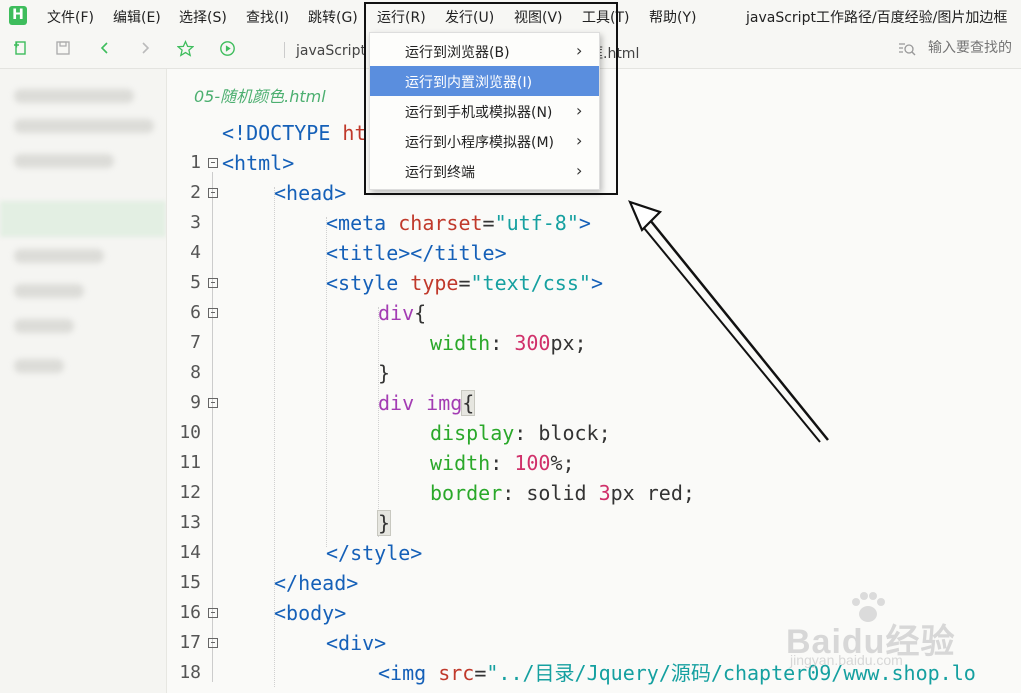  What do you see at coordinates (137, 17) in the screenshot?
I see `menu-edit: 编辑(E)` at bounding box center [137, 17].